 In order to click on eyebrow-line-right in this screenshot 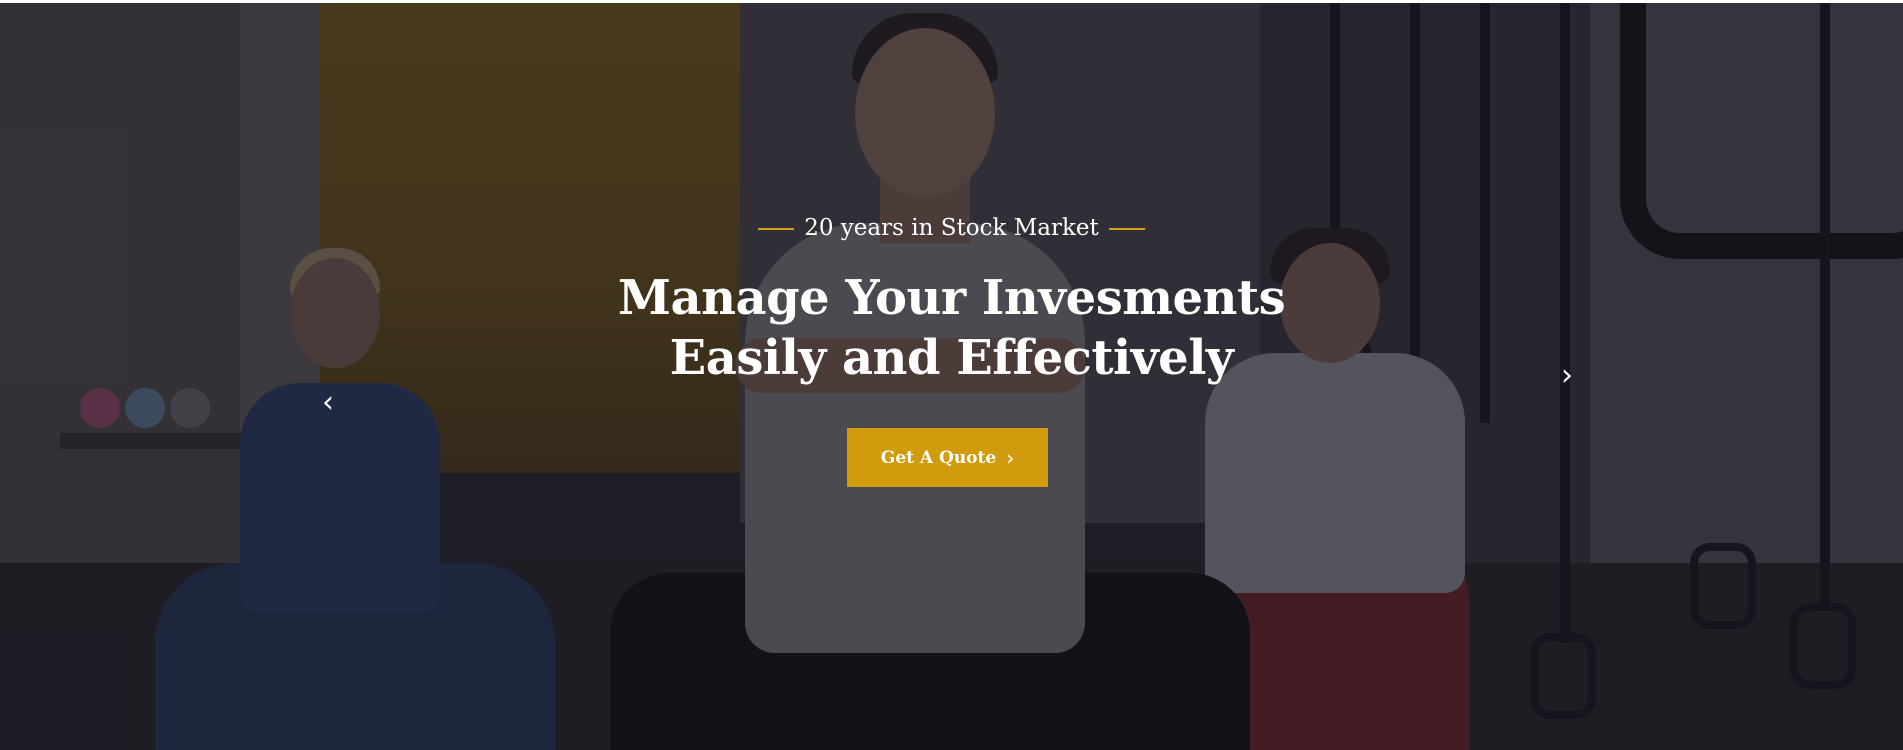, I will do `click(1126, 229)`.